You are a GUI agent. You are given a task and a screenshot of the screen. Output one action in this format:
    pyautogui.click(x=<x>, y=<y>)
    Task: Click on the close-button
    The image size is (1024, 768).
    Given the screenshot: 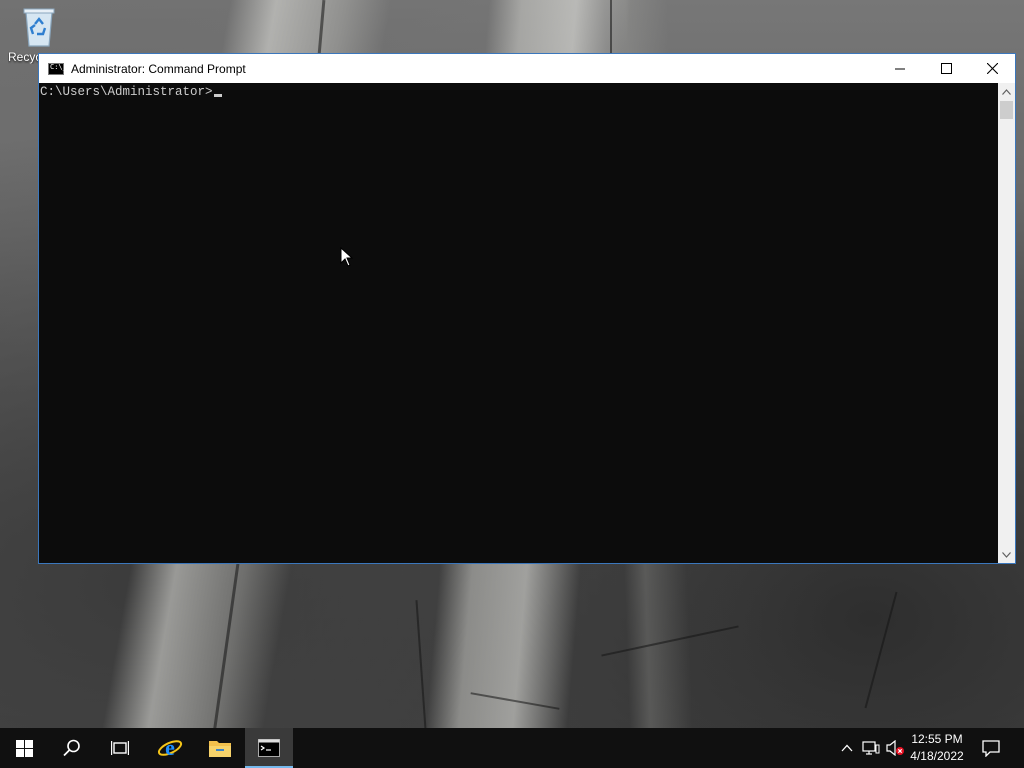 What is the action you would take?
    pyautogui.click(x=992, y=68)
    